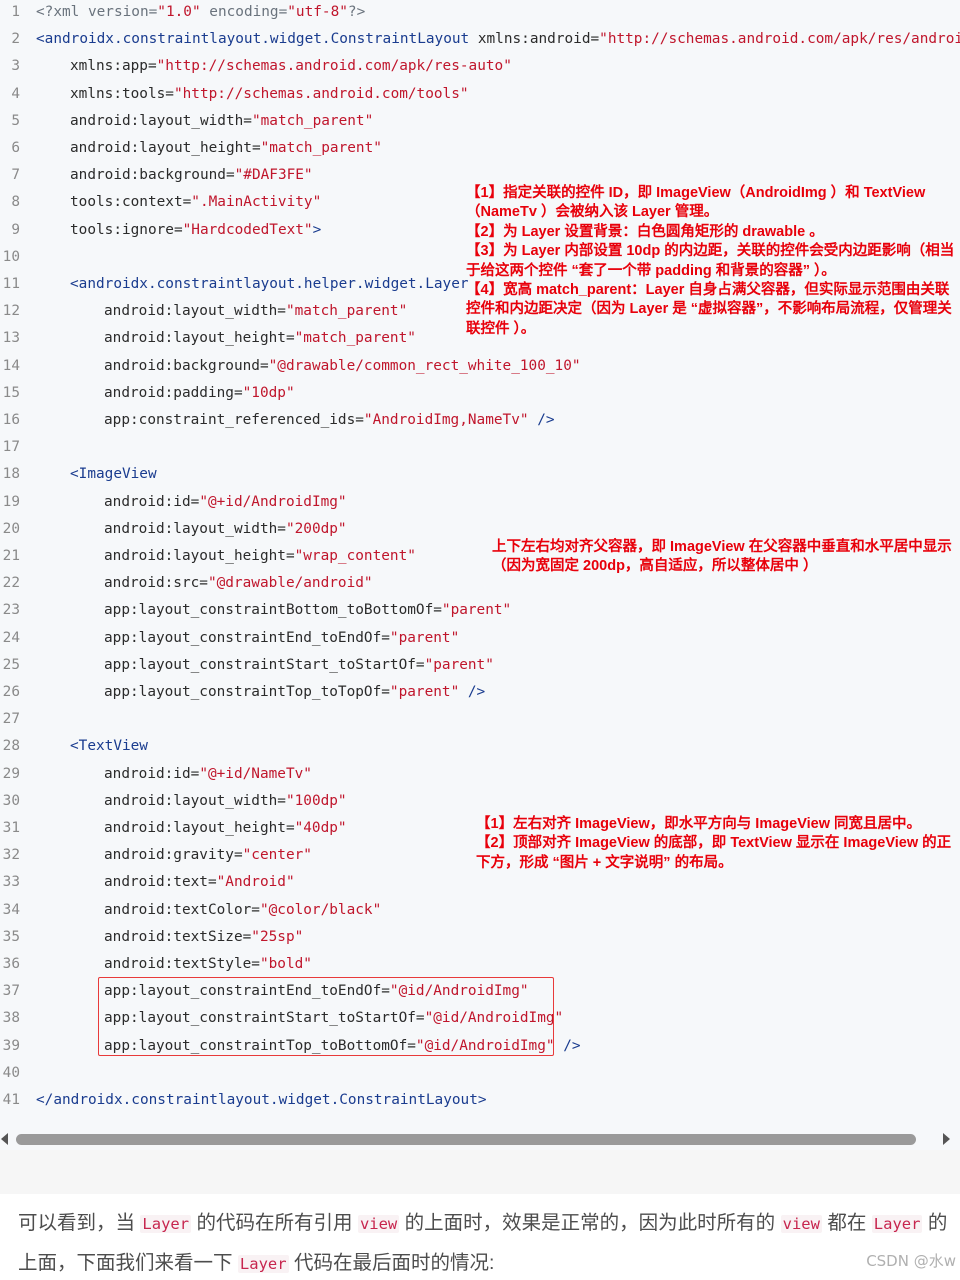  What do you see at coordinates (113, 474) in the screenshot?
I see `code-token: <ImageView` at bounding box center [113, 474].